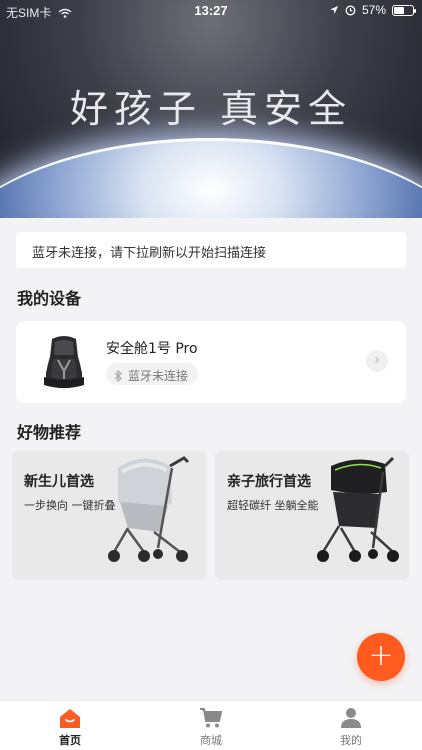 The width and height of the screenshot is (422, 750). I want to click on car-seat-image, so click(64, 362).